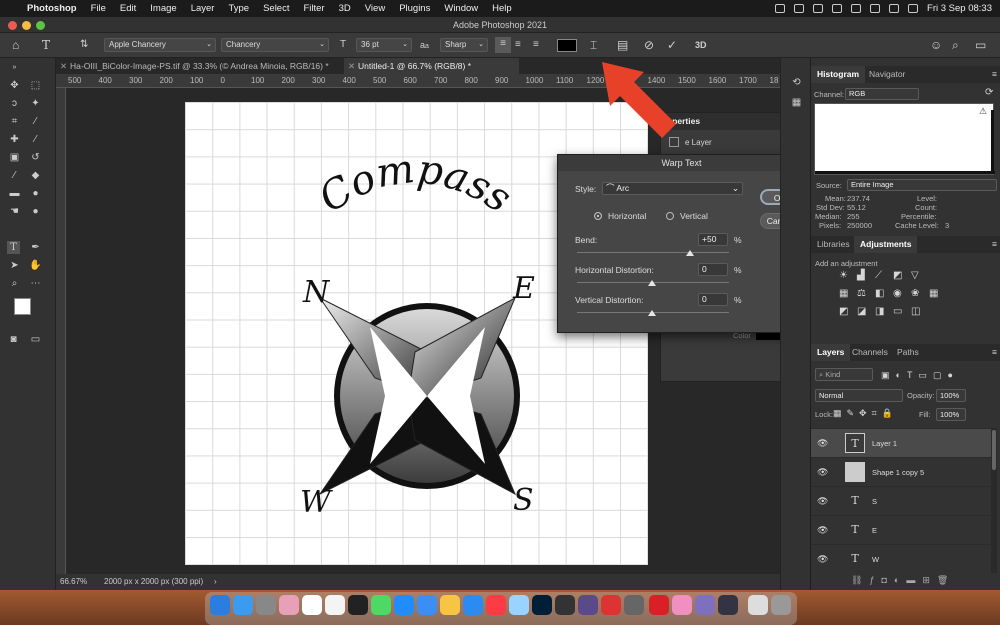 This screenshot has height=625, width=1000. What do you see at coordinates (865, 413) in the screenshot?
I see `lock-icons: ▦✎✥⌗🔒` at bounding box center [865, 413].